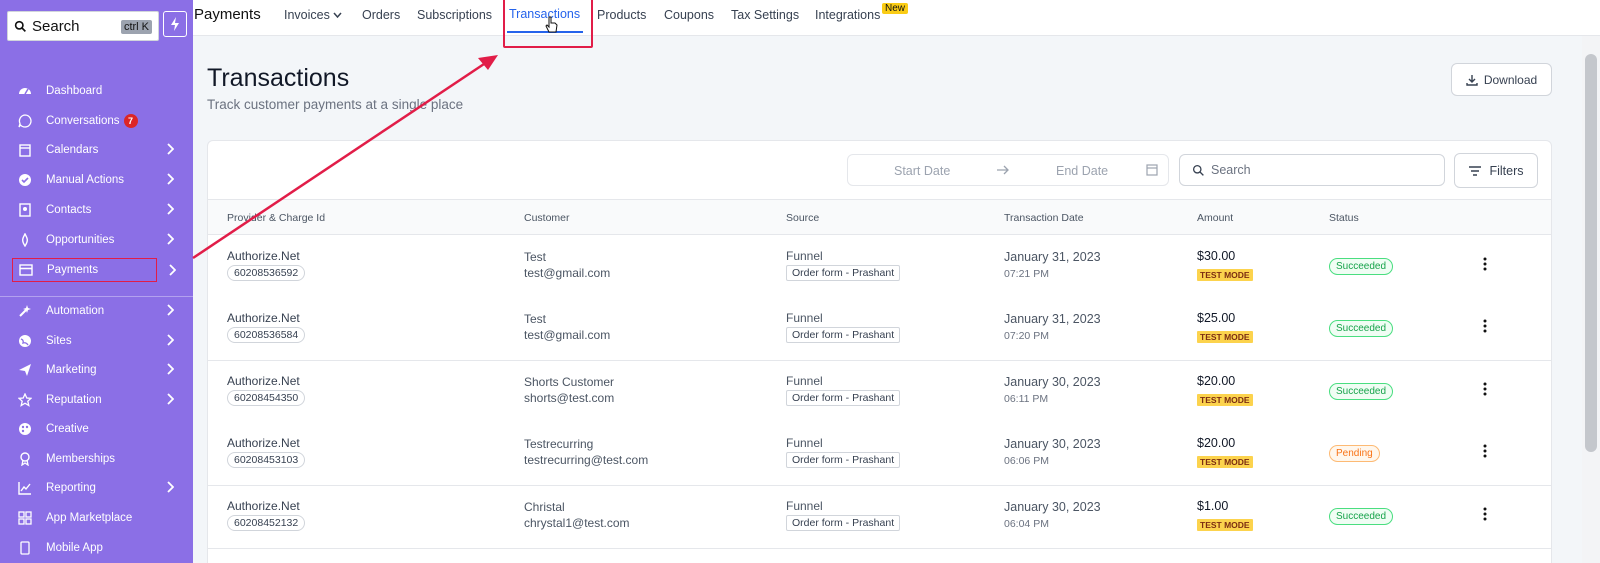 This screenshot has width=1600, height=563. What do you see at coordinates (25, 121) in the screenshot?
I see `chat-icon` at bounding box center [25, 121].